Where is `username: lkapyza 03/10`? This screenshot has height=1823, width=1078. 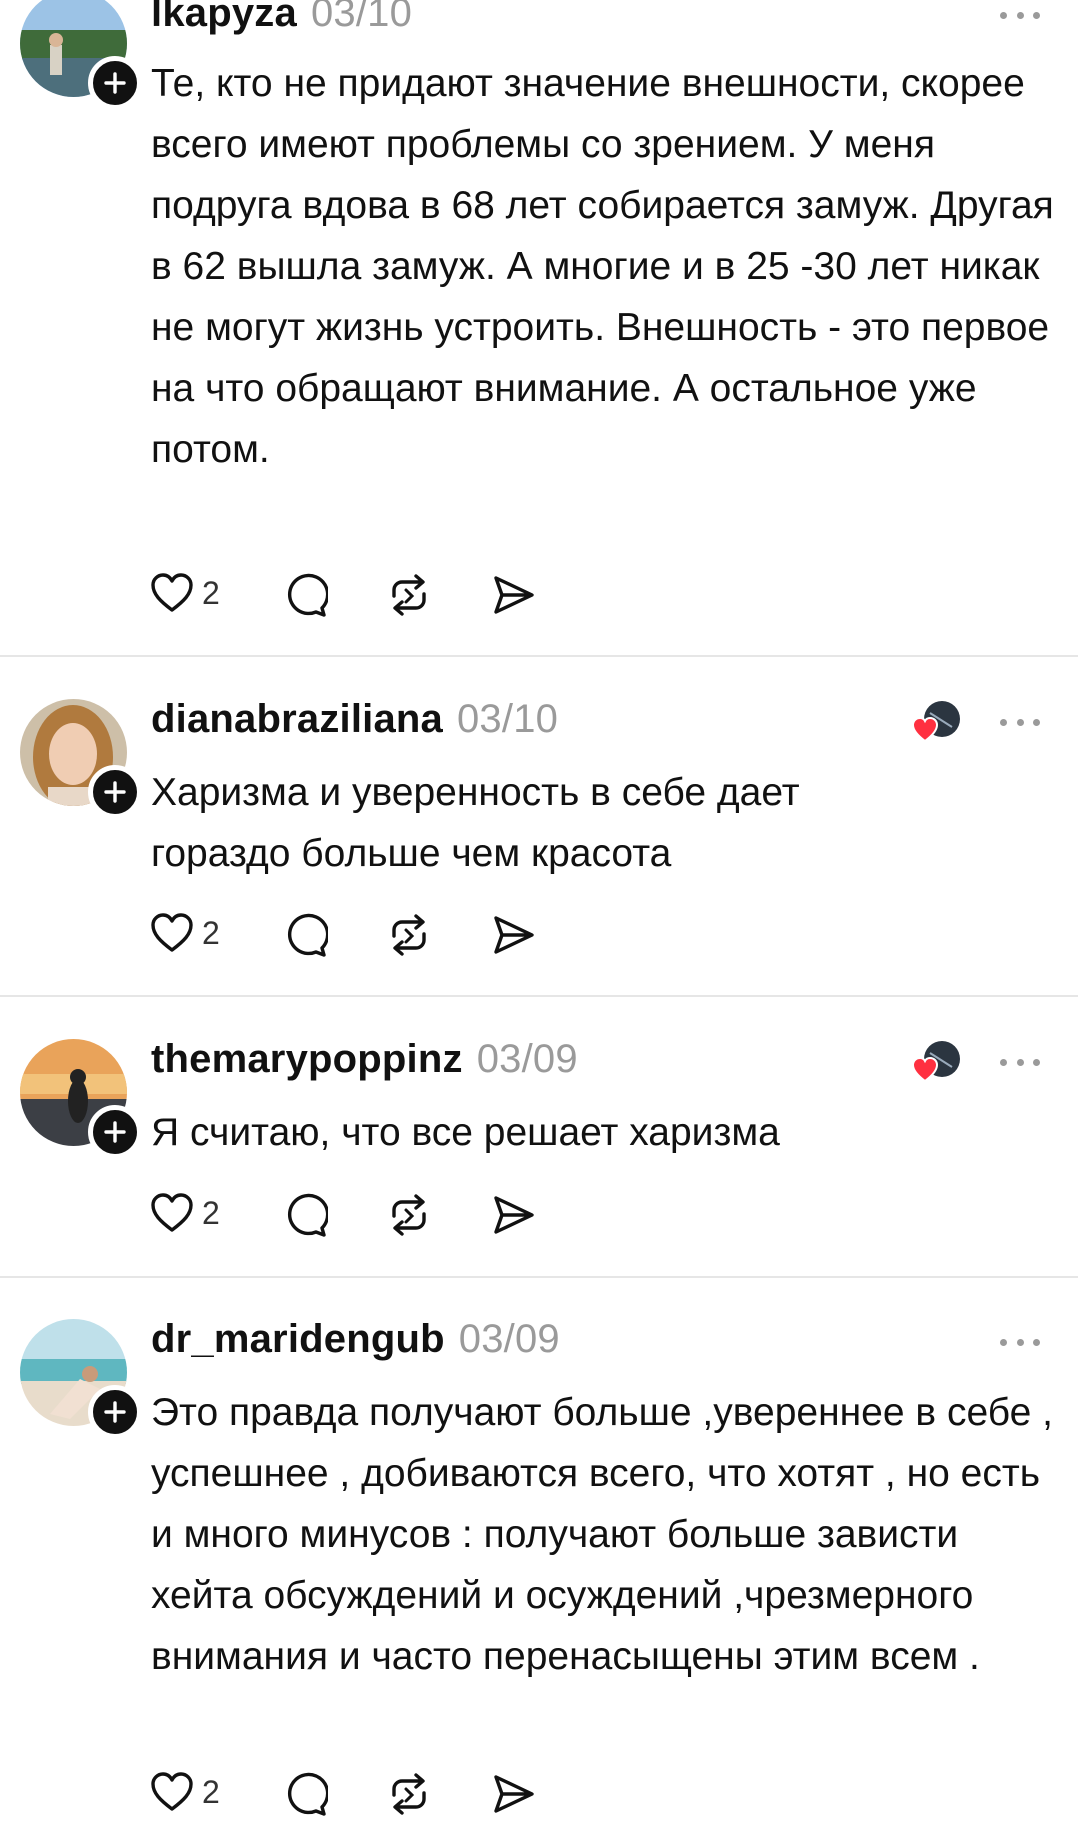
username: lkapyza 03/10 is located at coordinates (281, 18).